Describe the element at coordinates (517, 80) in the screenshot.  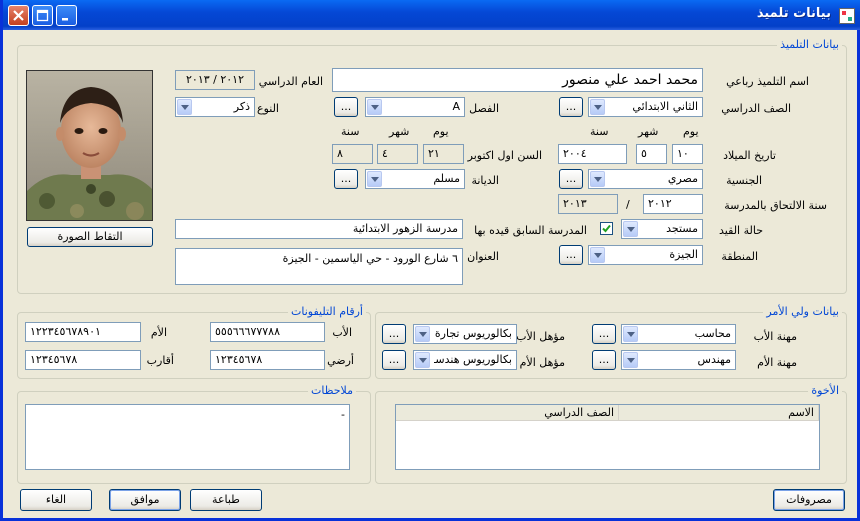
I see `name-field: محمد احمد علي منصور` at that location.